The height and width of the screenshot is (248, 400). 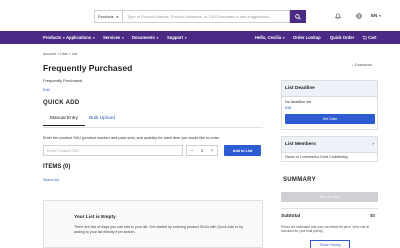 What do you see at coordinates (338, 17) in the screenshot?
I see `bell-icon` at bounding box center [338, 17].